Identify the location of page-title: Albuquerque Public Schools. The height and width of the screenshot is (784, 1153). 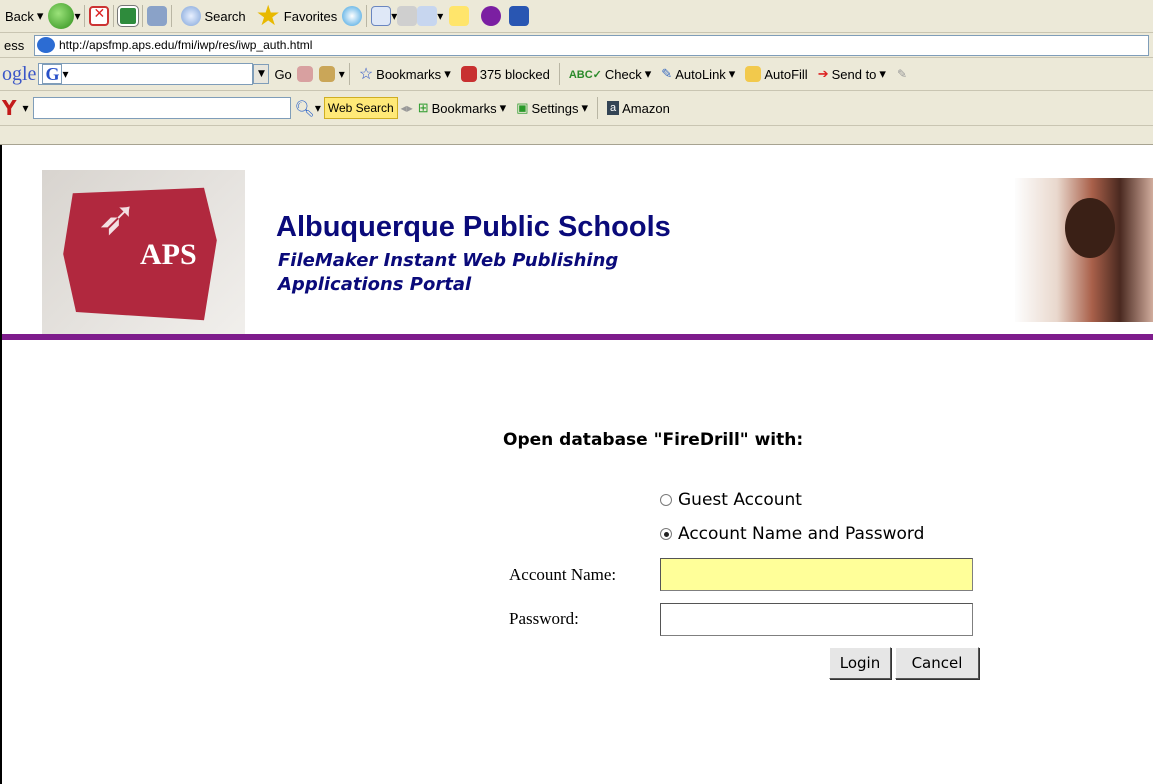
(473, 227).